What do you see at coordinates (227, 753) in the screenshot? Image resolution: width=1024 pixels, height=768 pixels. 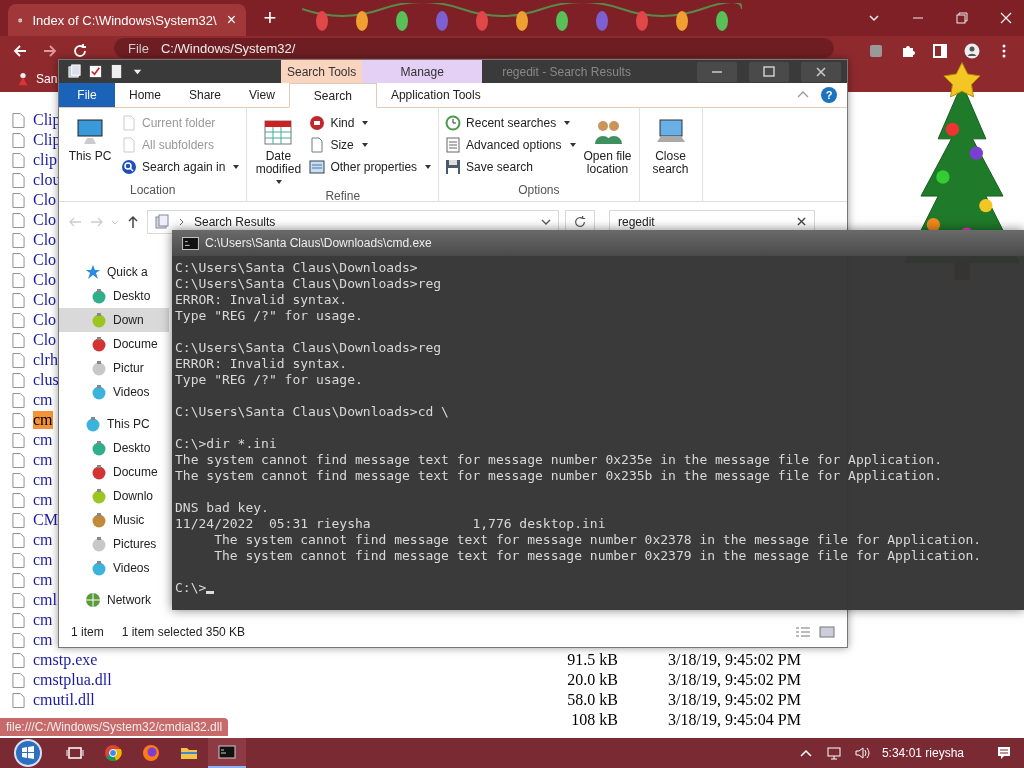 I see `taskbar-app` at bounding box center [227, 753].